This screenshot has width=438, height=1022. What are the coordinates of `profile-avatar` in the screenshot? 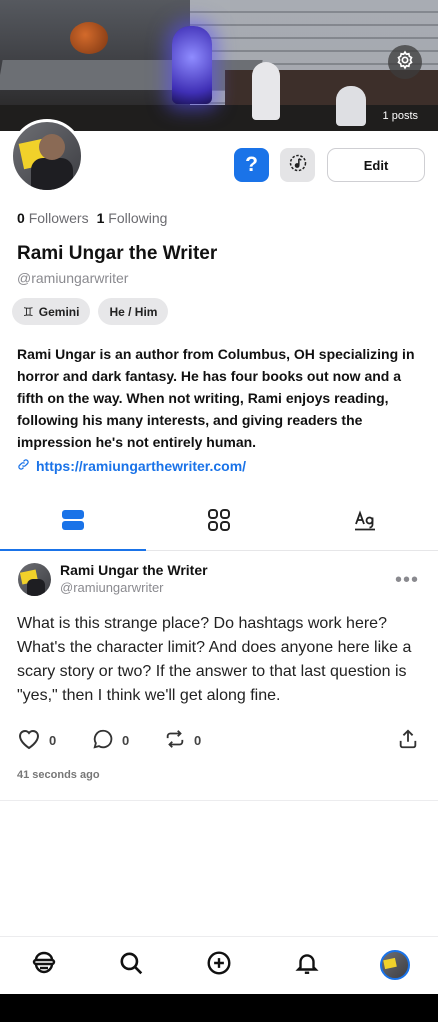 It's located at (47, 156).